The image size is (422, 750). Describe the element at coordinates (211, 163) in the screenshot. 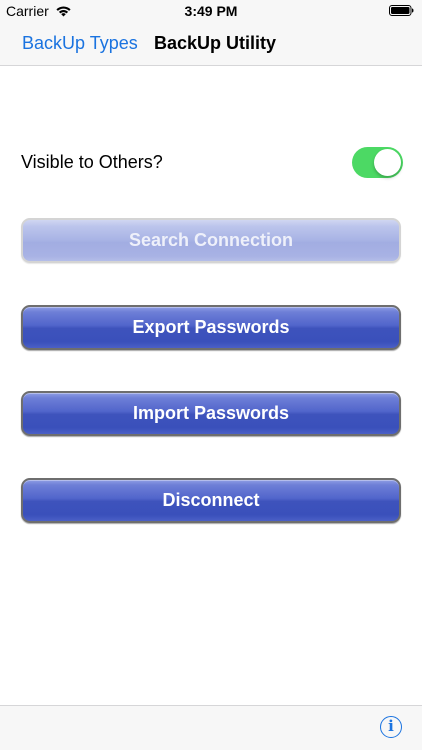

I see `visible-to-others-row: Visible to Others?` at that location.